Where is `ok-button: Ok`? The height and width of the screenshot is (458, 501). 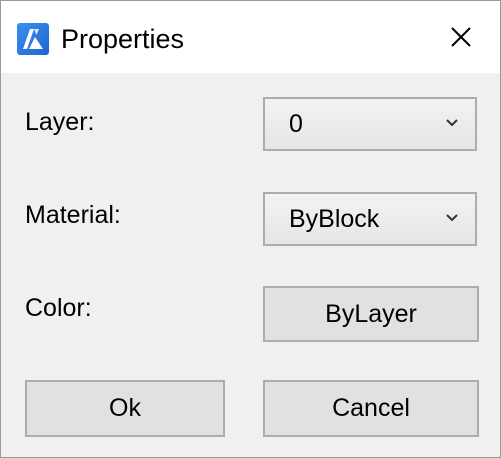
ok-button: Ok is located at coordinates (125, 408).